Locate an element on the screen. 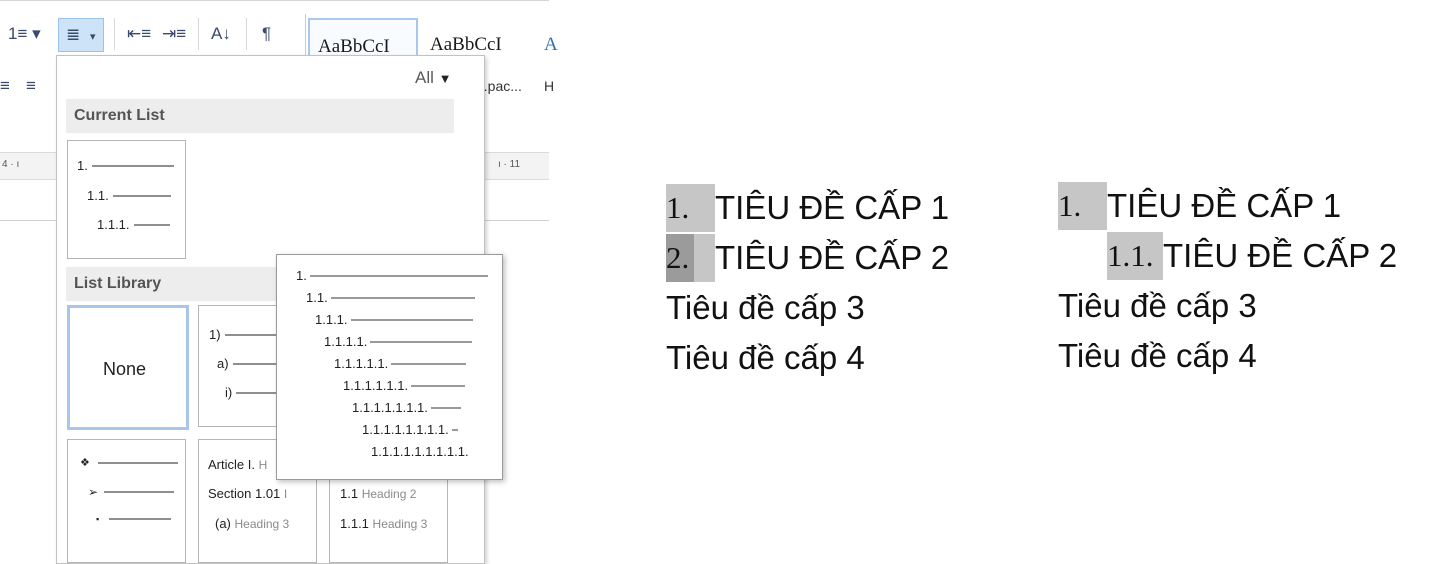  ruler-right-marks: ı · 11 is located at coordinates (509, 164).